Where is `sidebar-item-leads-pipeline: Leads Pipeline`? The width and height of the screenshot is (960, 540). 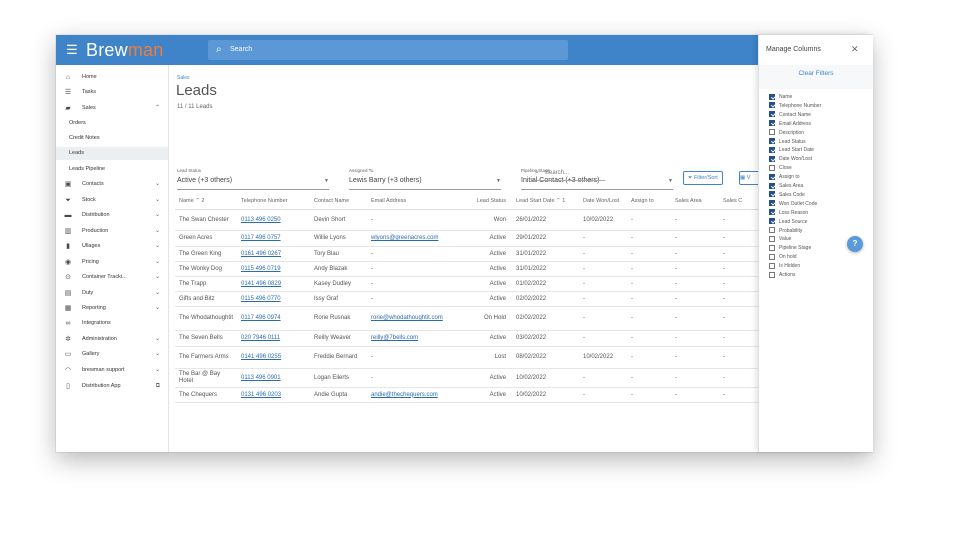
sidebar-item-leads-pipeline: Leads Pipeline is located at coordinates (112, 169).